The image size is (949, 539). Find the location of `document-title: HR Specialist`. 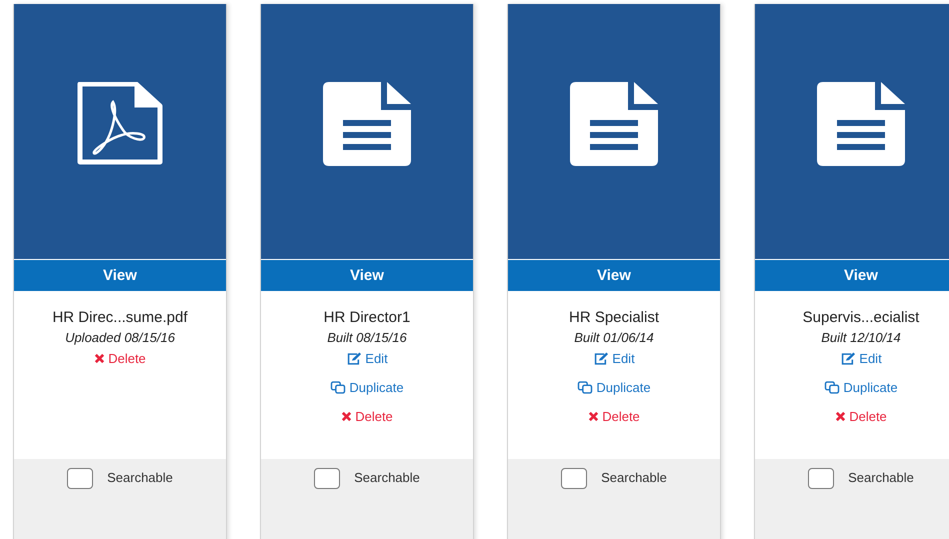

document-title: HR Specialist is located at coordinates (614, 317).